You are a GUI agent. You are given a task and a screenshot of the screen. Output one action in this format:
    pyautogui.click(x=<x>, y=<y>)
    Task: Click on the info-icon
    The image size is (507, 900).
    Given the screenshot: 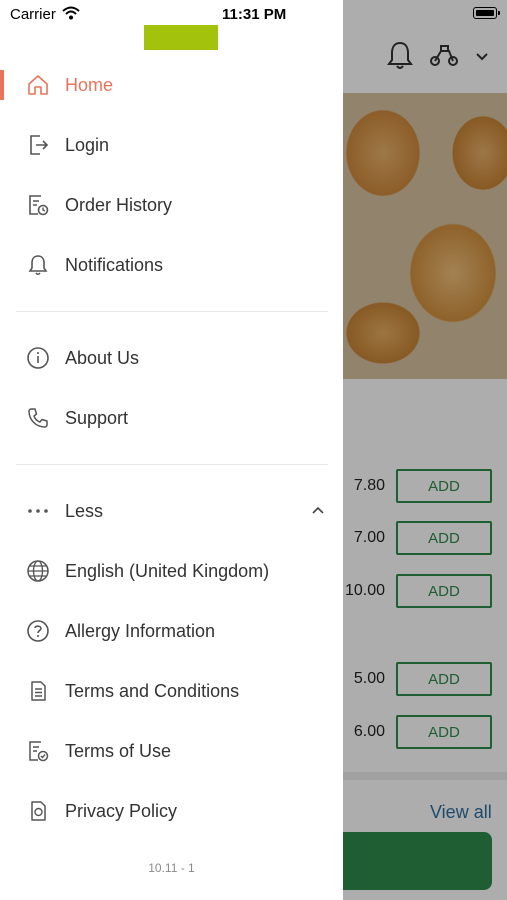 What is the action you would take?
    pyautogui.click(x=38, y=358)
    